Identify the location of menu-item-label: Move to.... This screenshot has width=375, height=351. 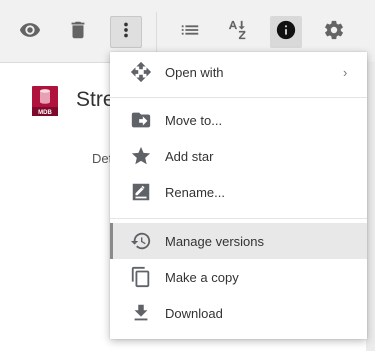
(194, 120).